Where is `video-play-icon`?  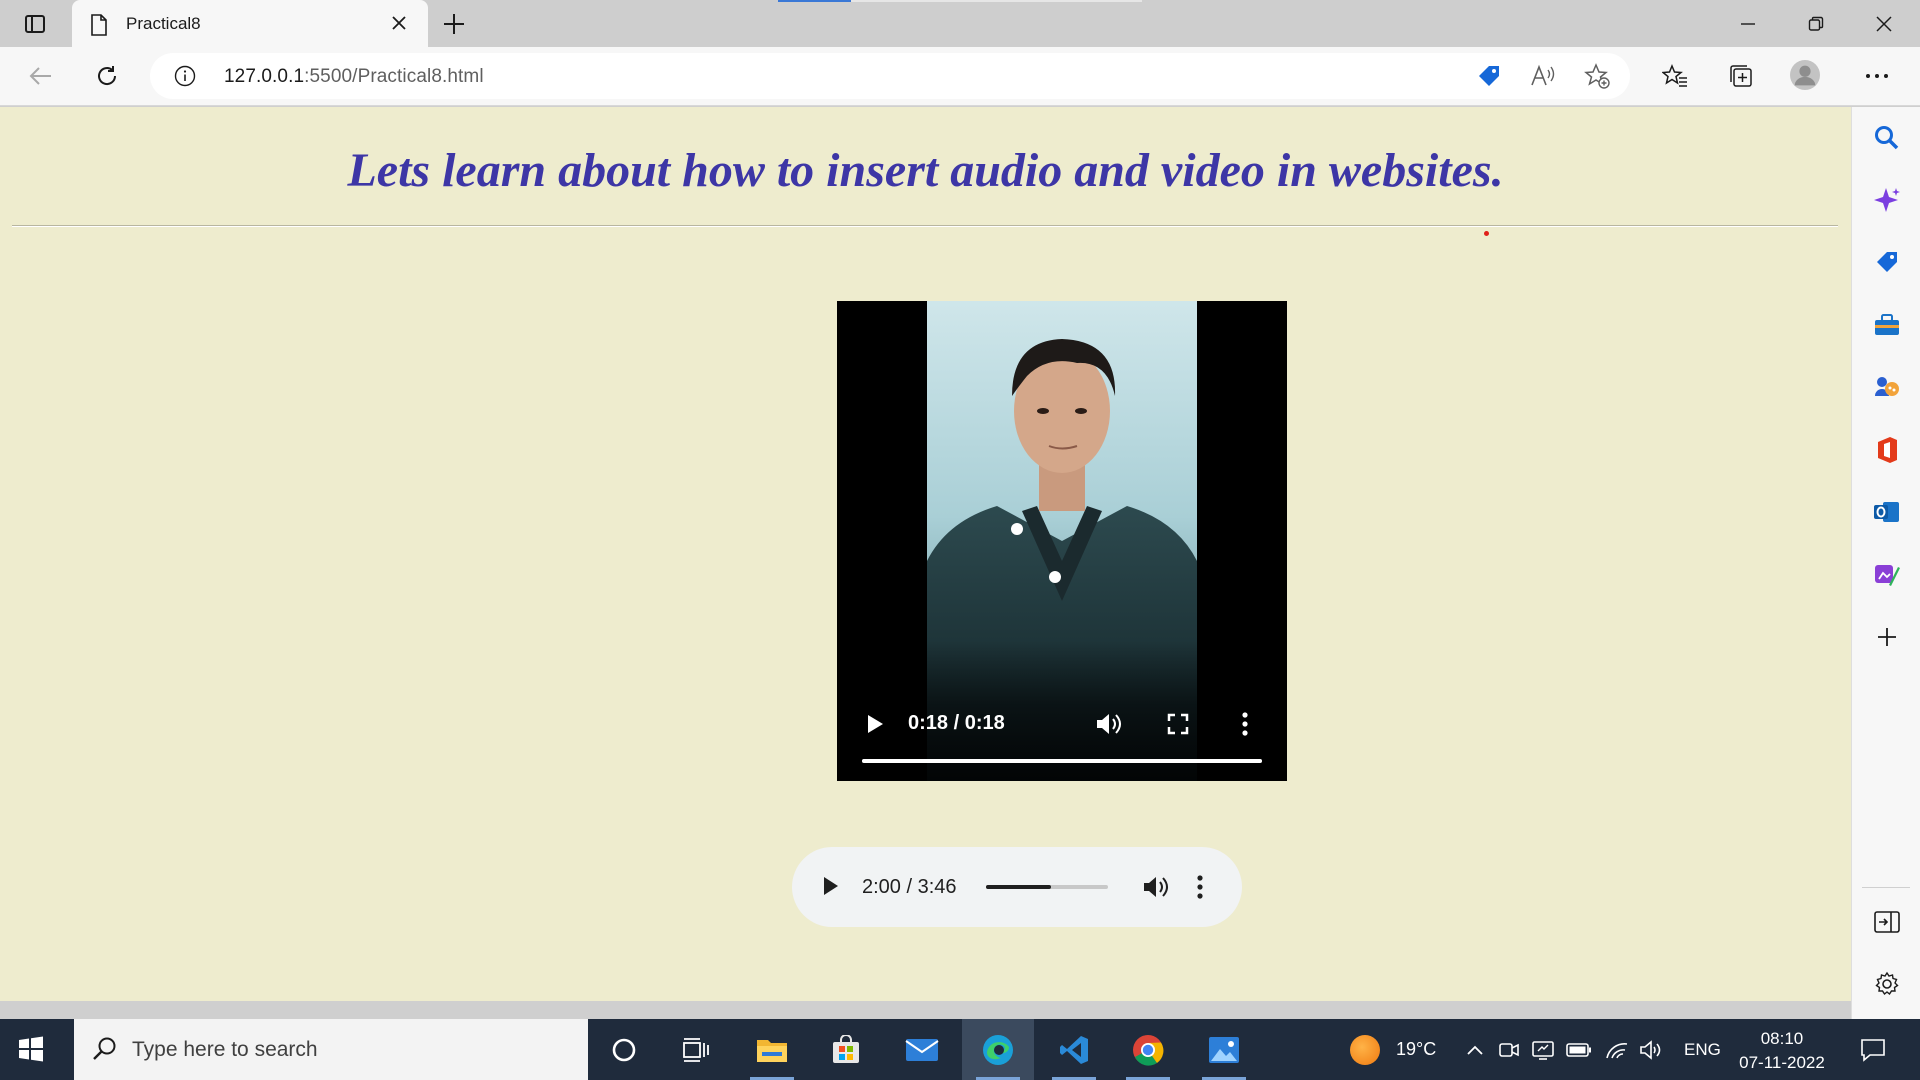 video-play-icon is located at coordinates (875, 724).